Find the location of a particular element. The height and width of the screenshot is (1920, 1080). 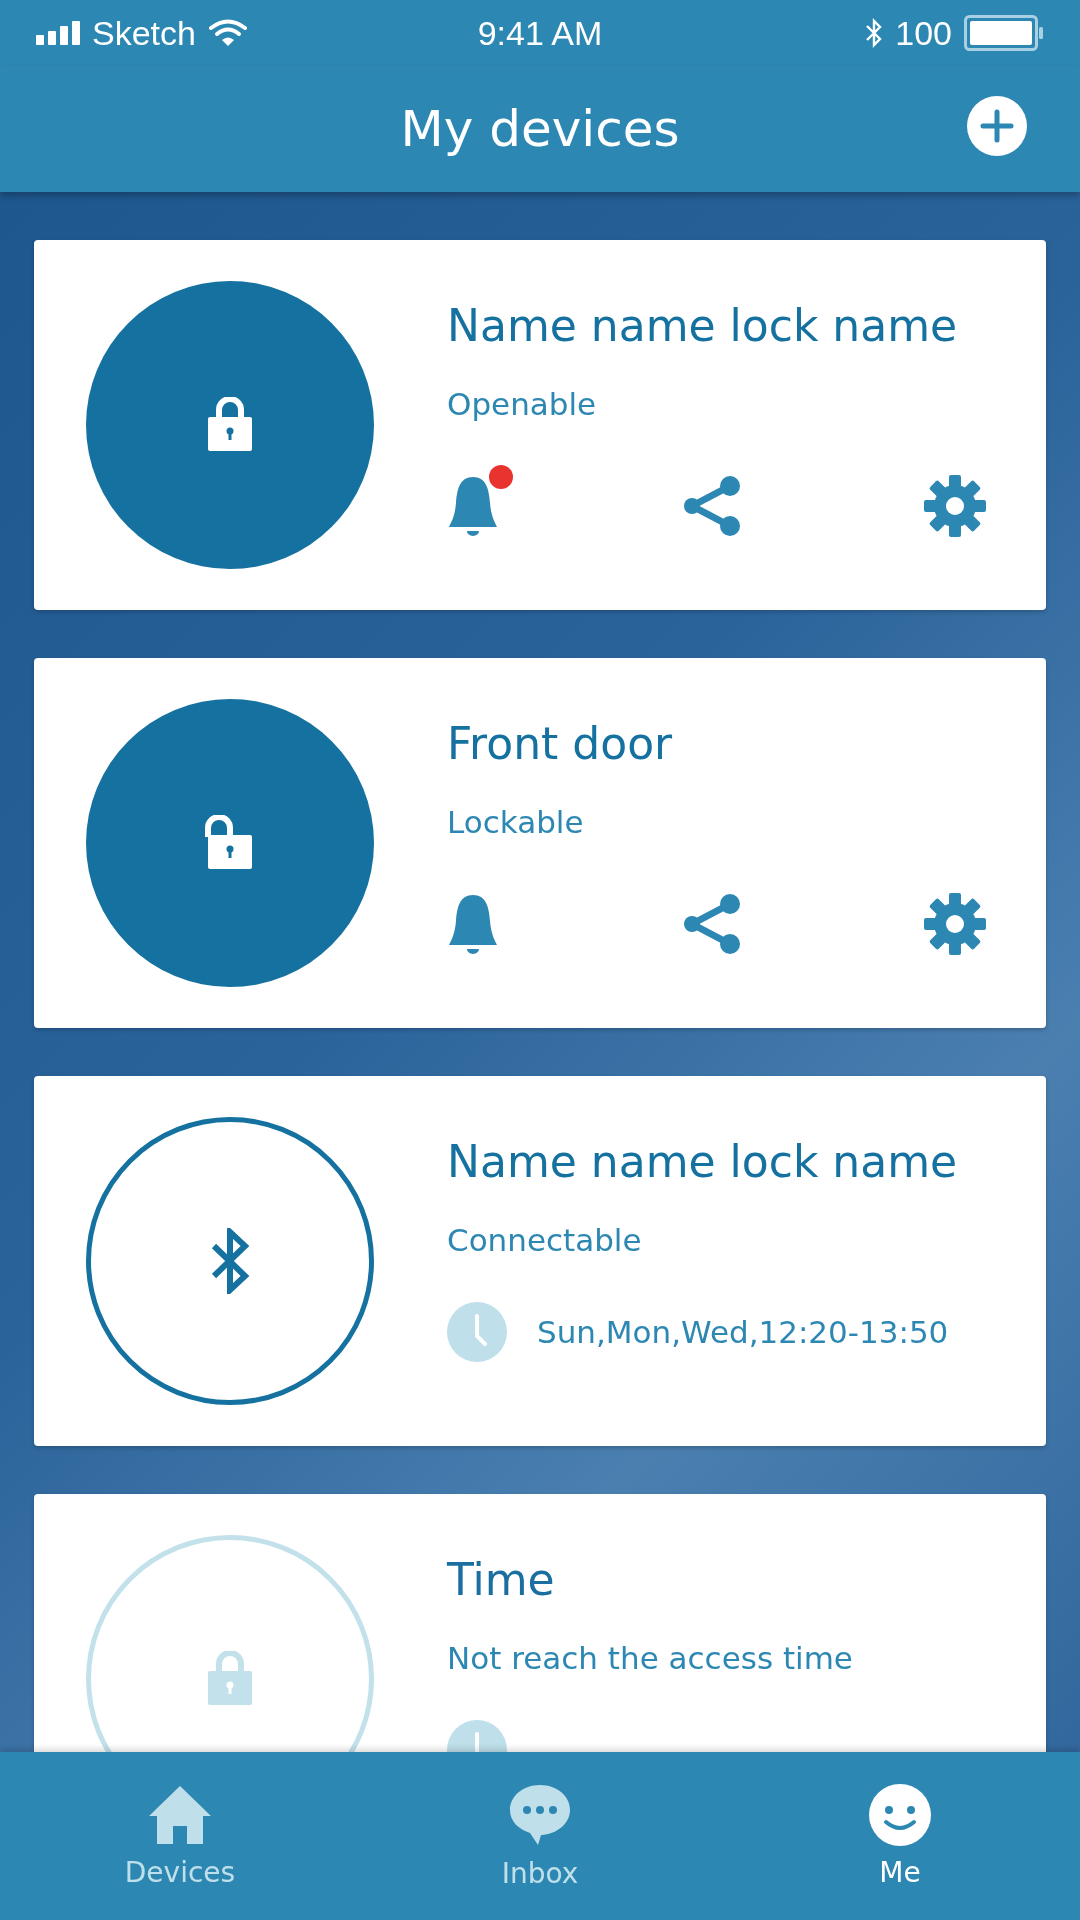

tab: Me is located at coordinates (900, 1836).